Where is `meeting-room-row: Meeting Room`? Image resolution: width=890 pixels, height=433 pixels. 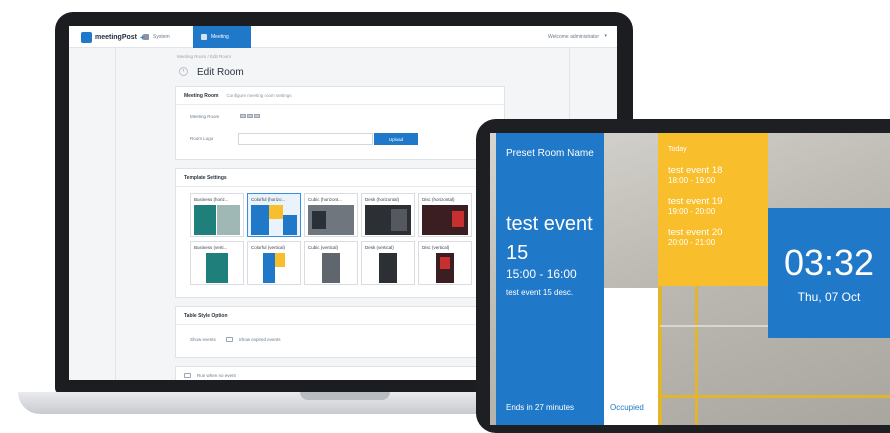
meeting-room-row: Meeting Room is located at coordinates (204, 116).